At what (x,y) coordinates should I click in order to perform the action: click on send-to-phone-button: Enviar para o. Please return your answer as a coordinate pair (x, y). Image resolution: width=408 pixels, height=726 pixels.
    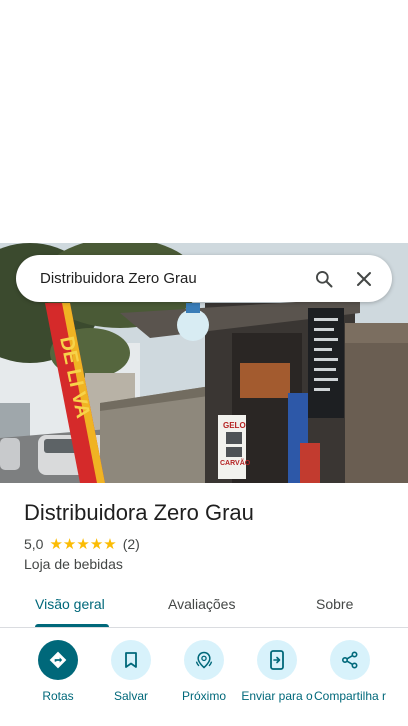
    Looking at the image, I should click on (277, 671).